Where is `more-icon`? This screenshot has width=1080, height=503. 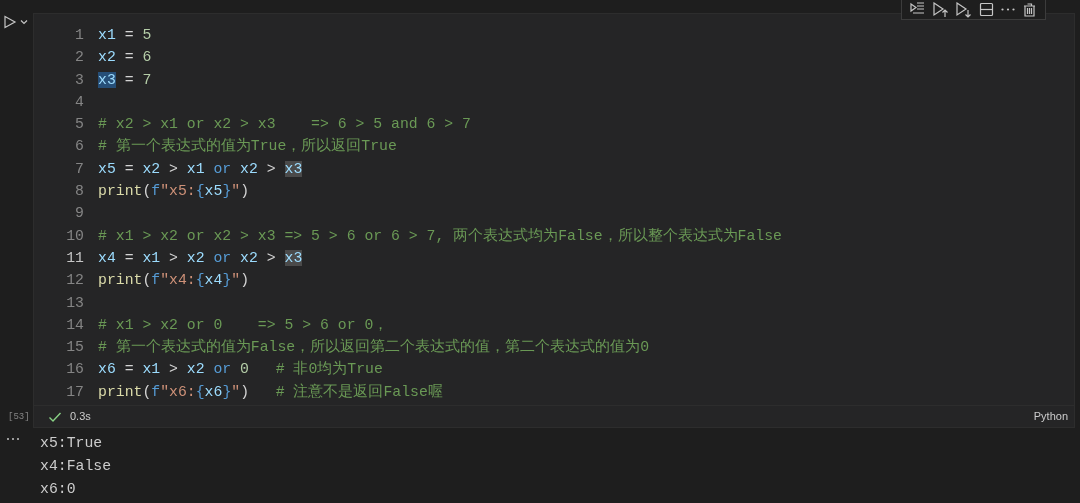 more-icon is located at coordinates (1008, 9).